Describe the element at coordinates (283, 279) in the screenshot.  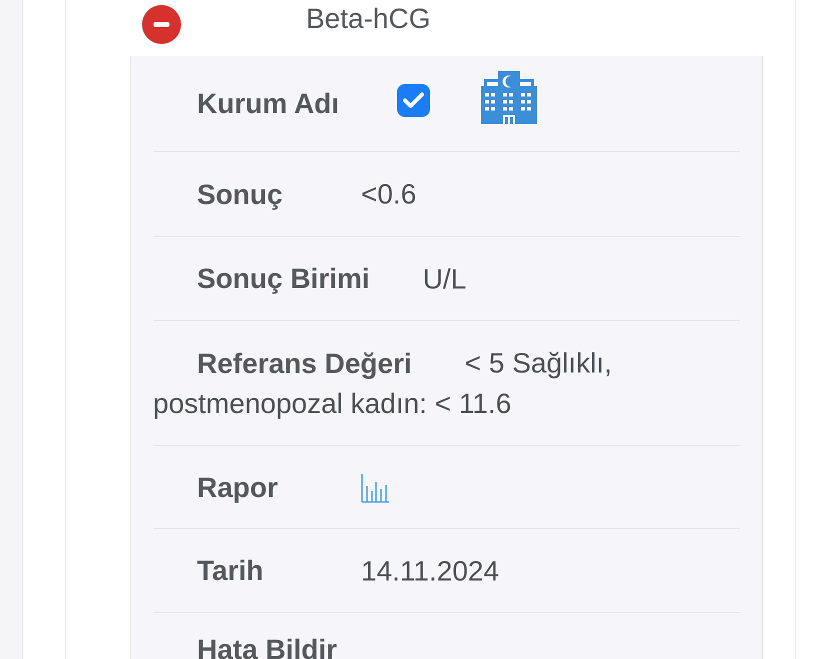
I see `field-label: Sonuç Birimi` at that location.